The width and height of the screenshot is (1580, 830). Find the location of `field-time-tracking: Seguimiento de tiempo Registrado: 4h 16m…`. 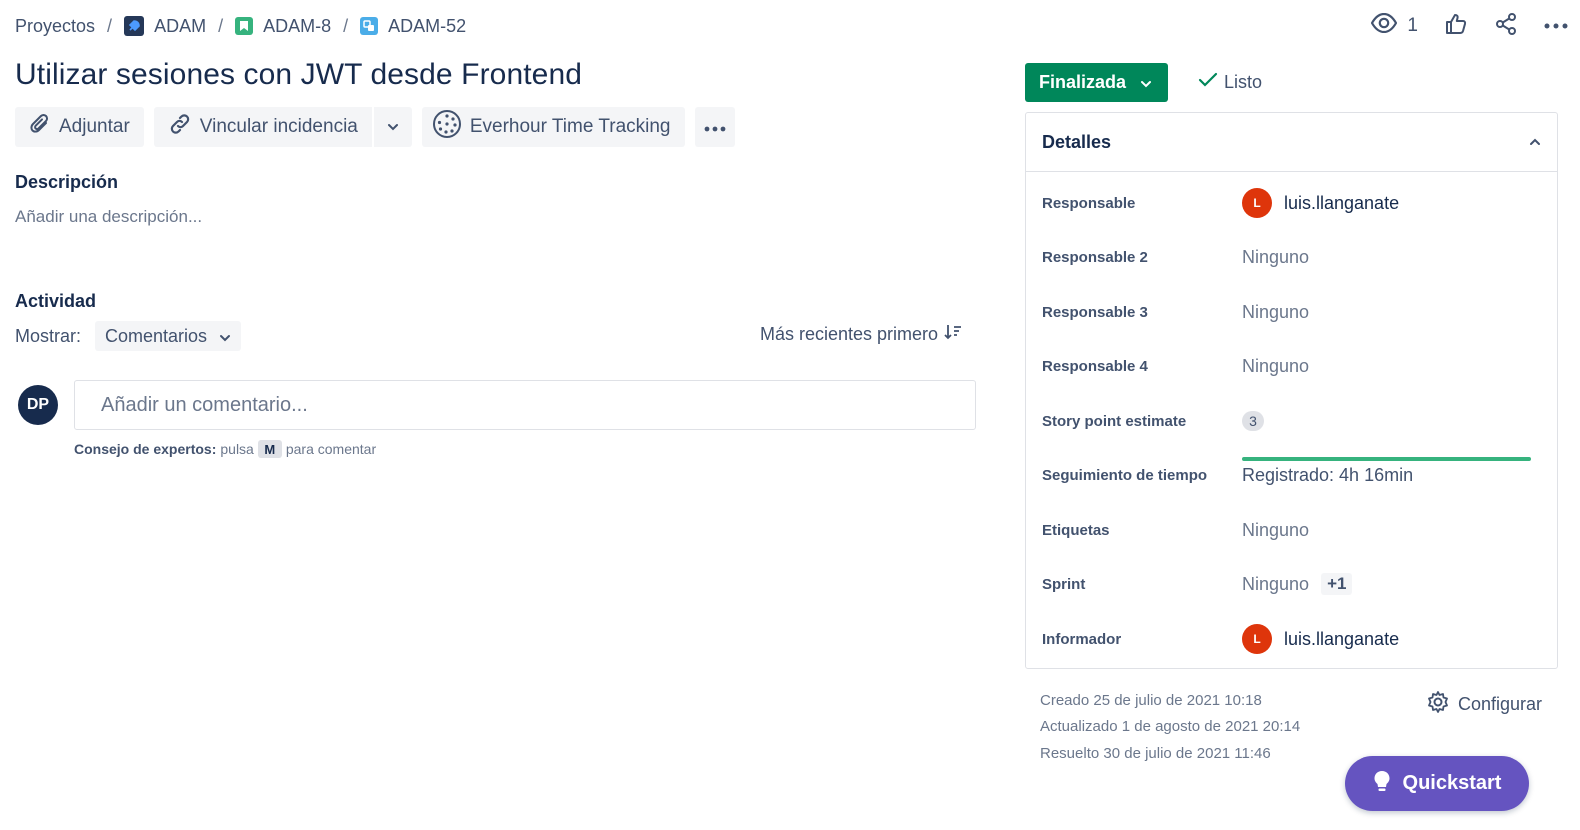

field-time-tracking: Seguimiento de tiempo Registrado: 4h 16m… is located at coordinates (1291, 475).